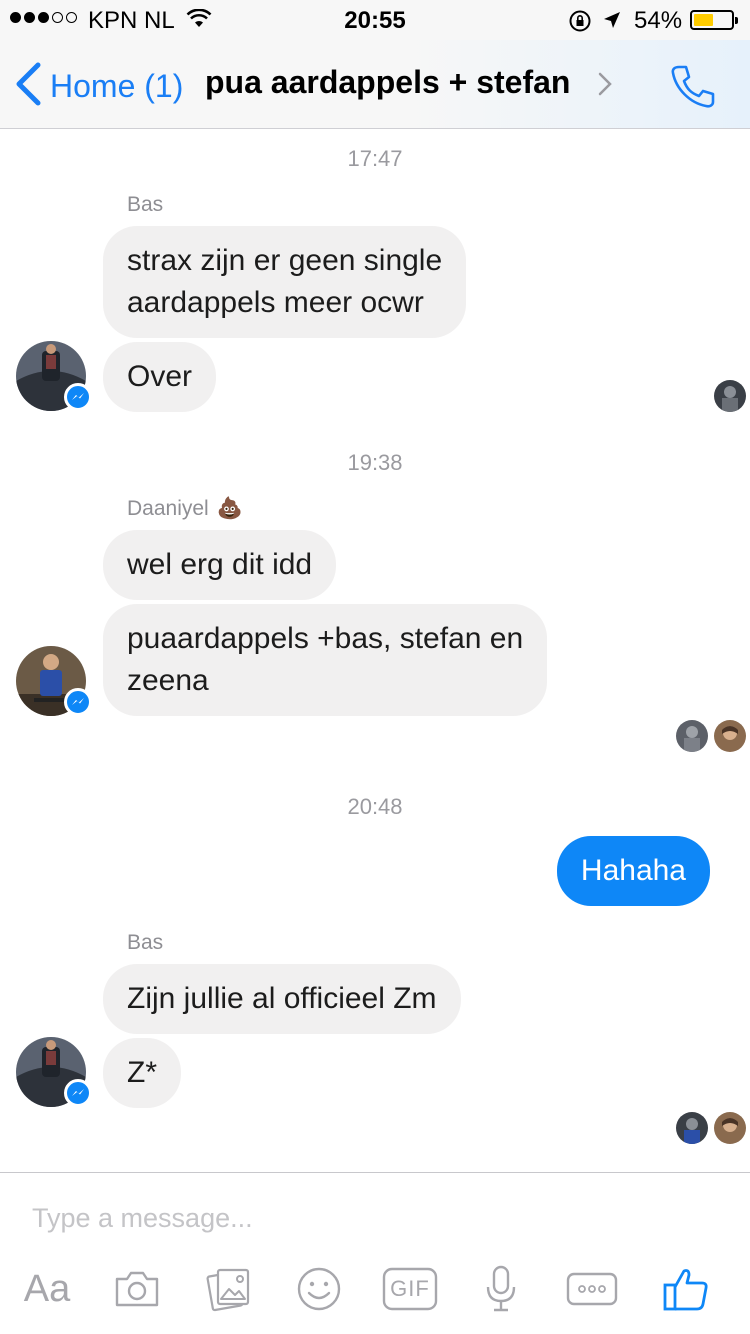 The width and height of the screenshot is (750, 1334). What do you see at coordinates (28, 86) in the screenshot?
I see `chevron-left-icon` at bounding box center [28, 86].